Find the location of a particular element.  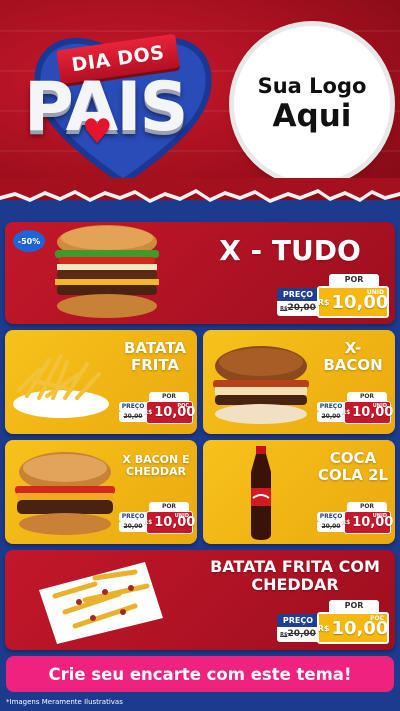

logo-placeholder: Sua Logo Aqui is located at coordinates (312, 104).